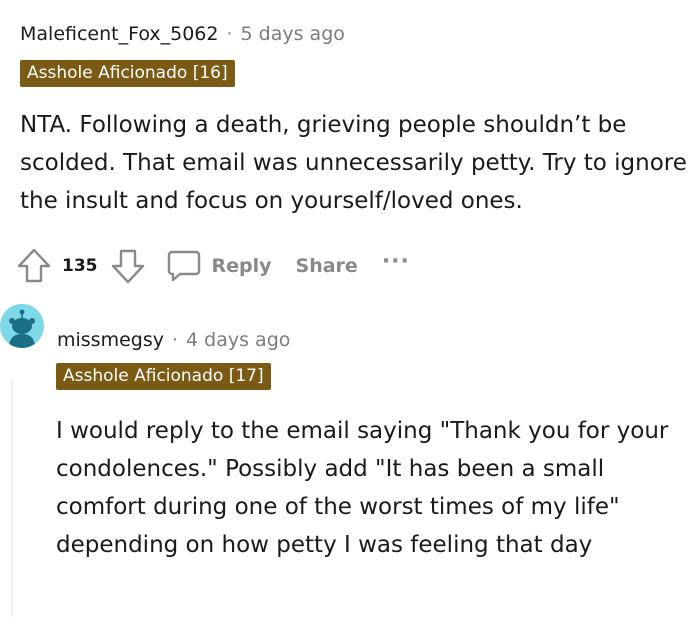  What do you see at coordinates (80, 266) in the screenshot?
I see `vote-count: 135` at bounding box center [80, 266].